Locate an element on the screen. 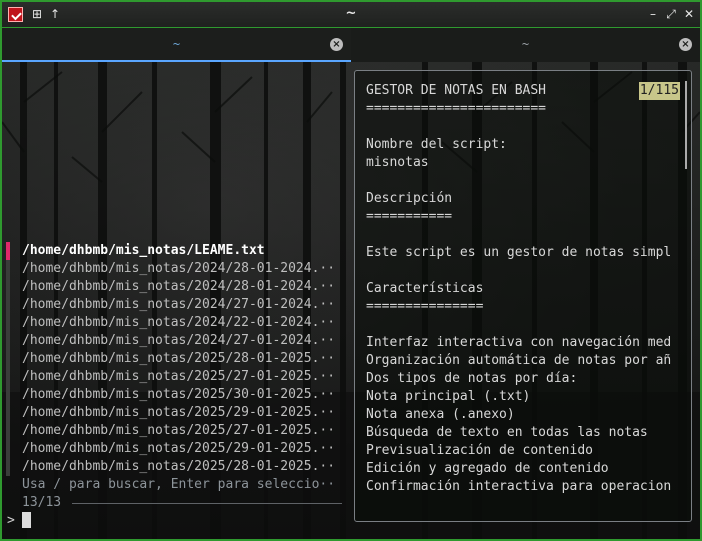 This screenshot has width=702, height=541. maximize-button: ⤢ is located at coordinates (671, 14).